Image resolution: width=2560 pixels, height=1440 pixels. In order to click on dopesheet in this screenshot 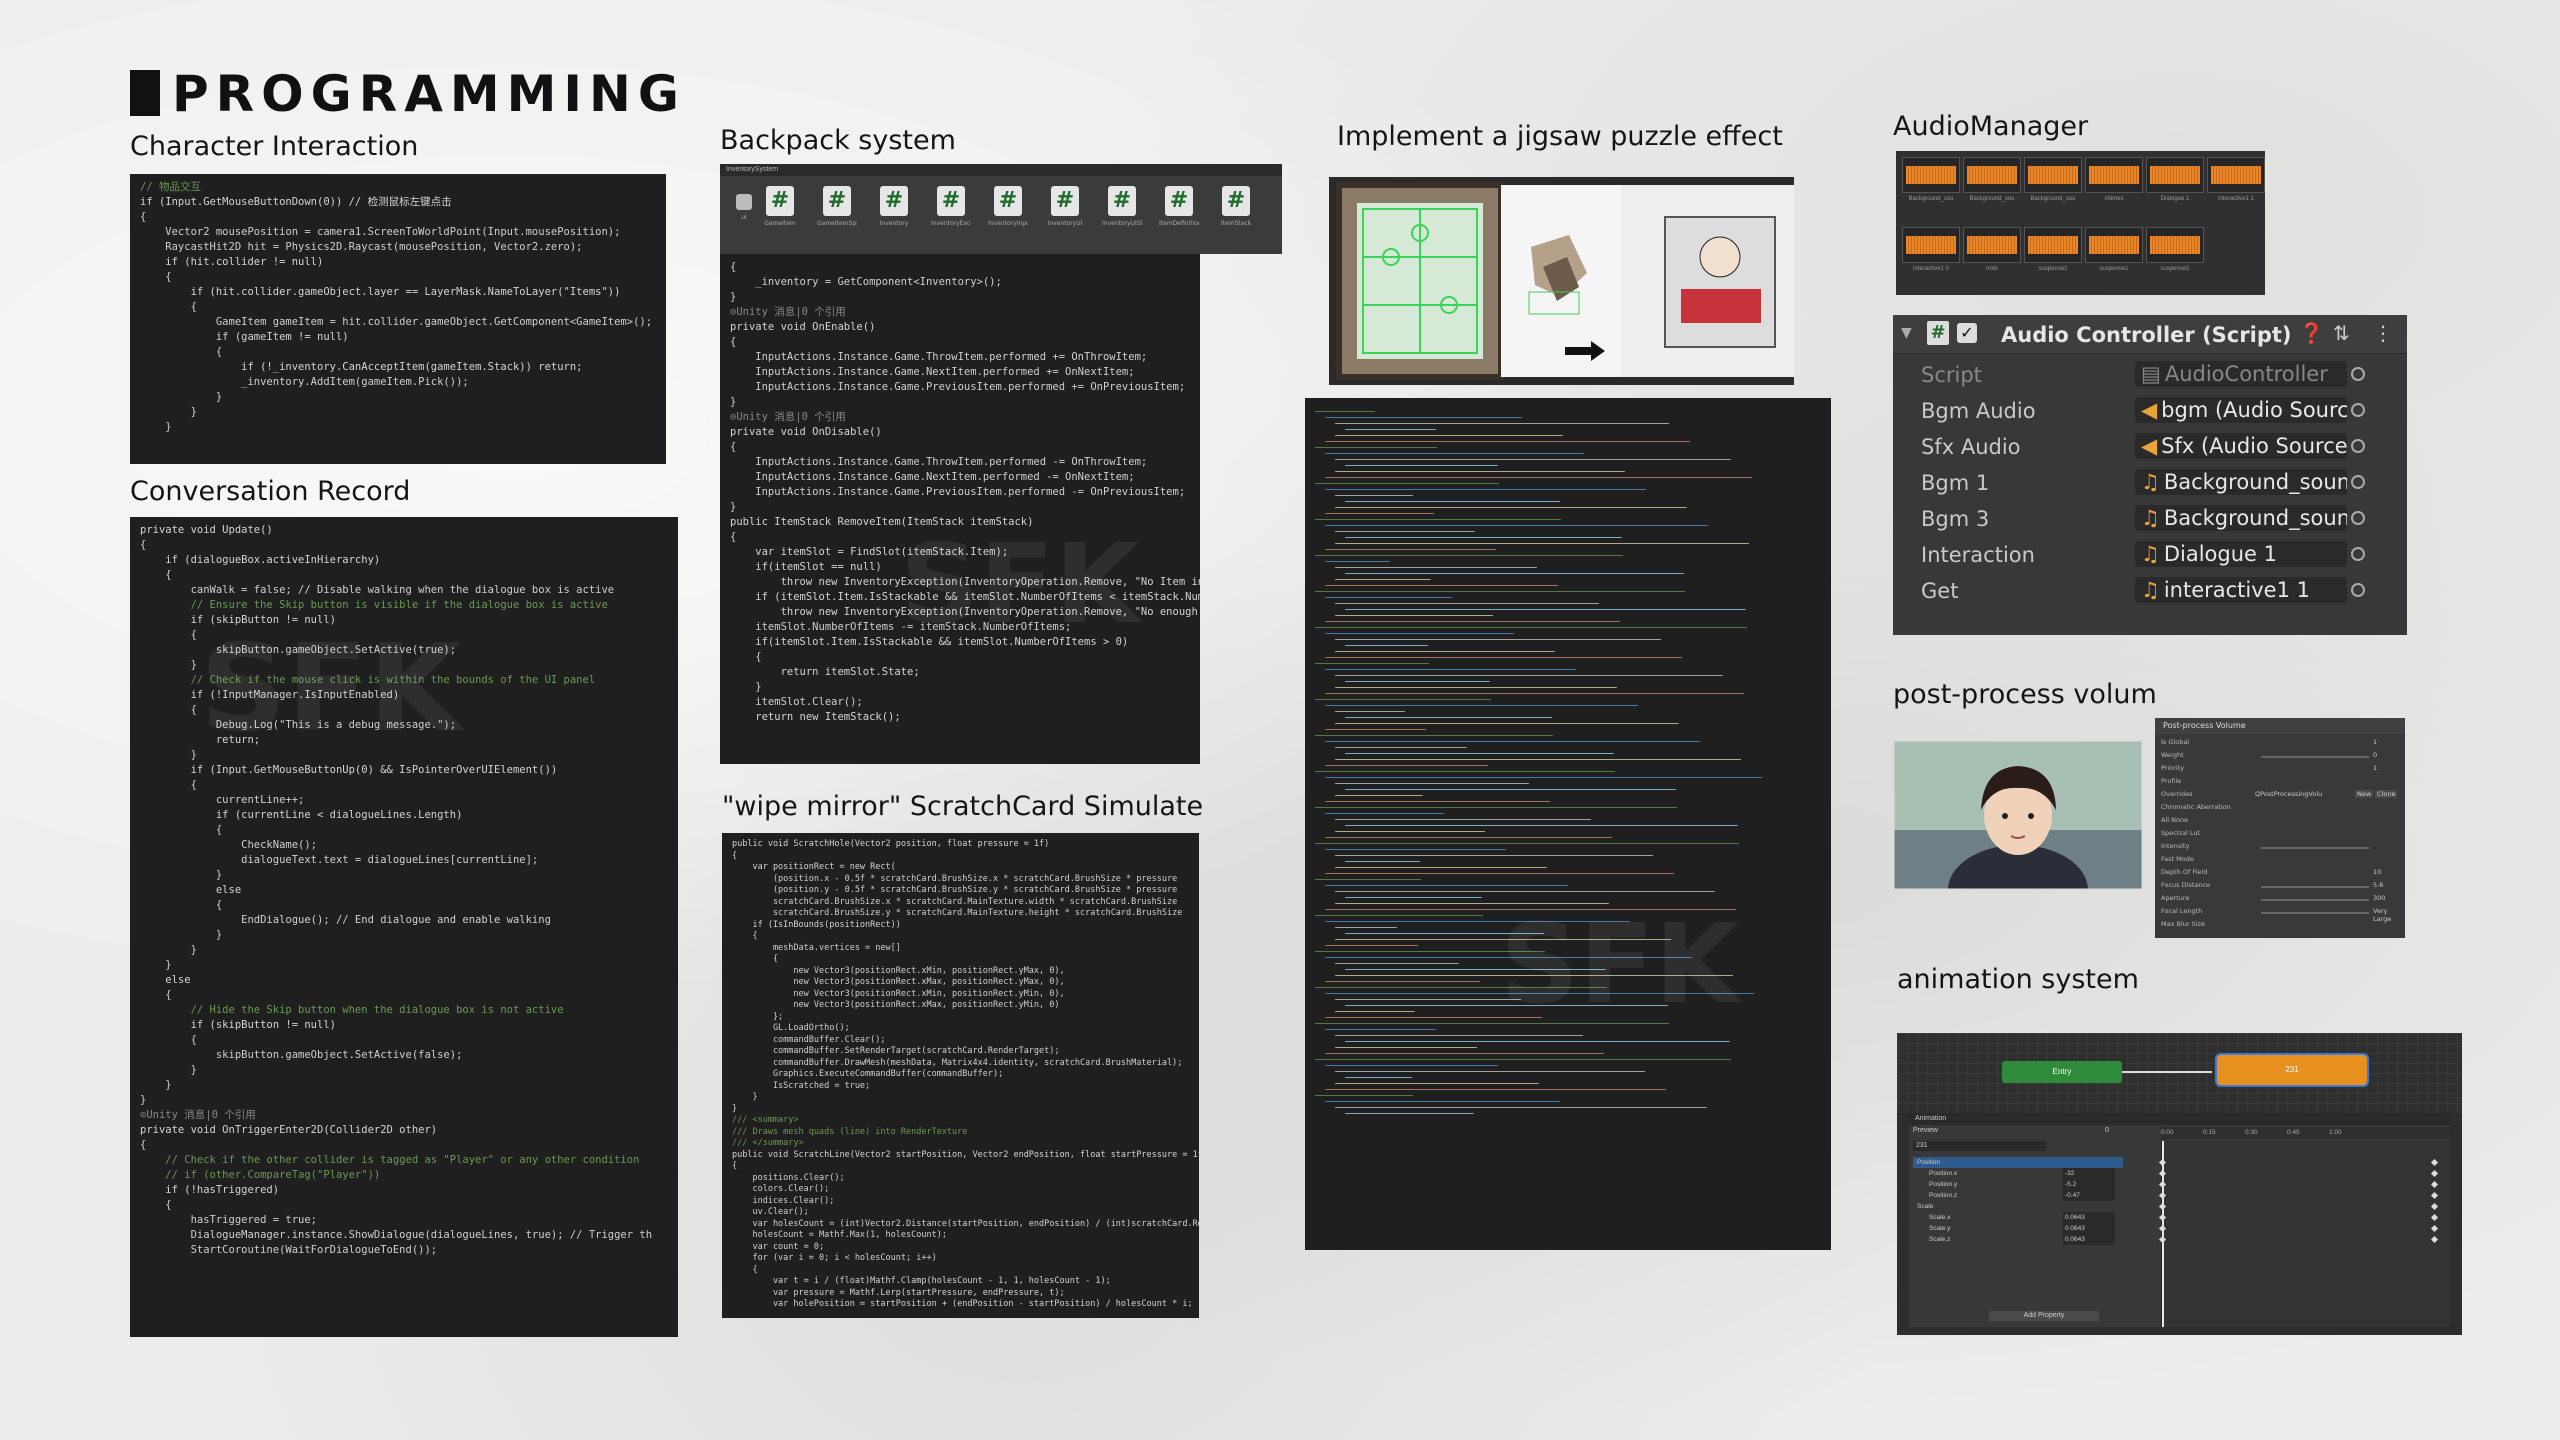, I will do `click(2304, 1234)`.